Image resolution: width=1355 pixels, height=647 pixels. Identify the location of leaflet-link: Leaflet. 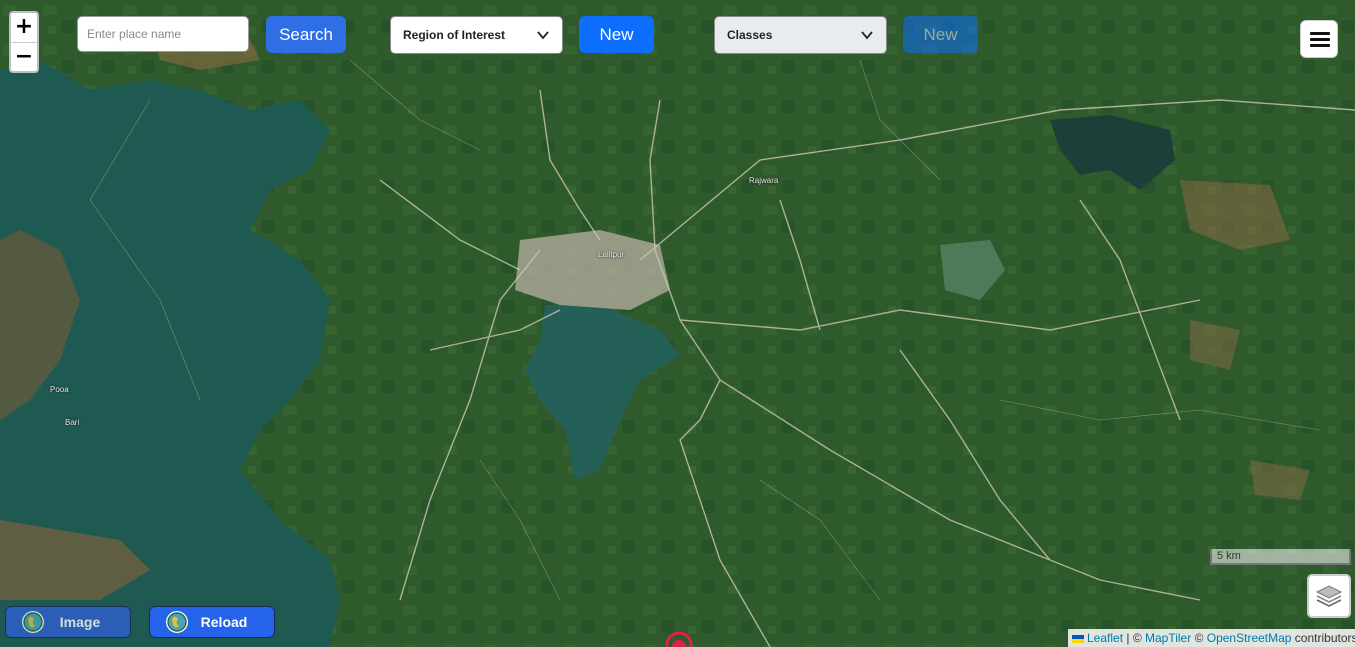
(1105, 638).